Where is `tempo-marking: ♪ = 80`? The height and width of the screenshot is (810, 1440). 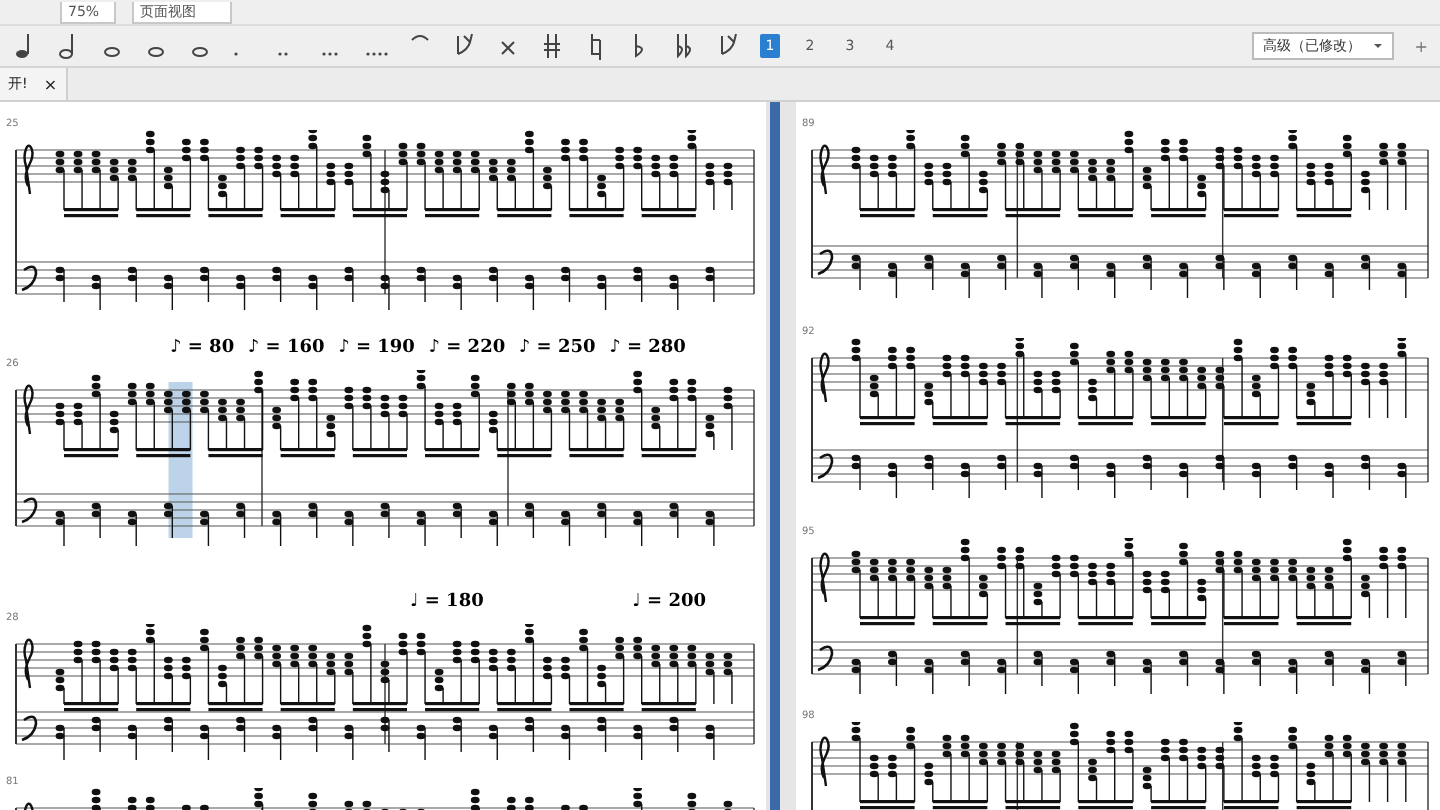 tempo-marking: ♪ = 80 is located at coordinates (202, 348).